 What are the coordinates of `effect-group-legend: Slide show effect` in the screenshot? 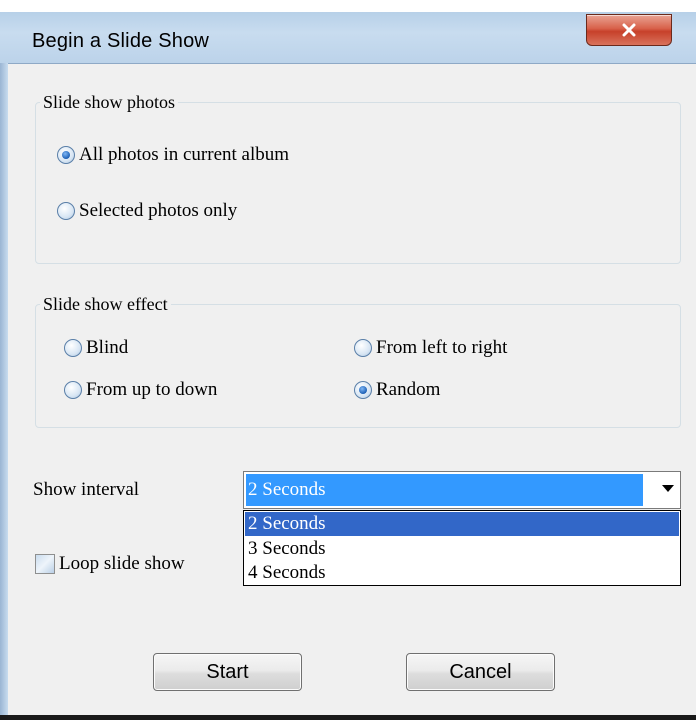 It's located at (105, 304).